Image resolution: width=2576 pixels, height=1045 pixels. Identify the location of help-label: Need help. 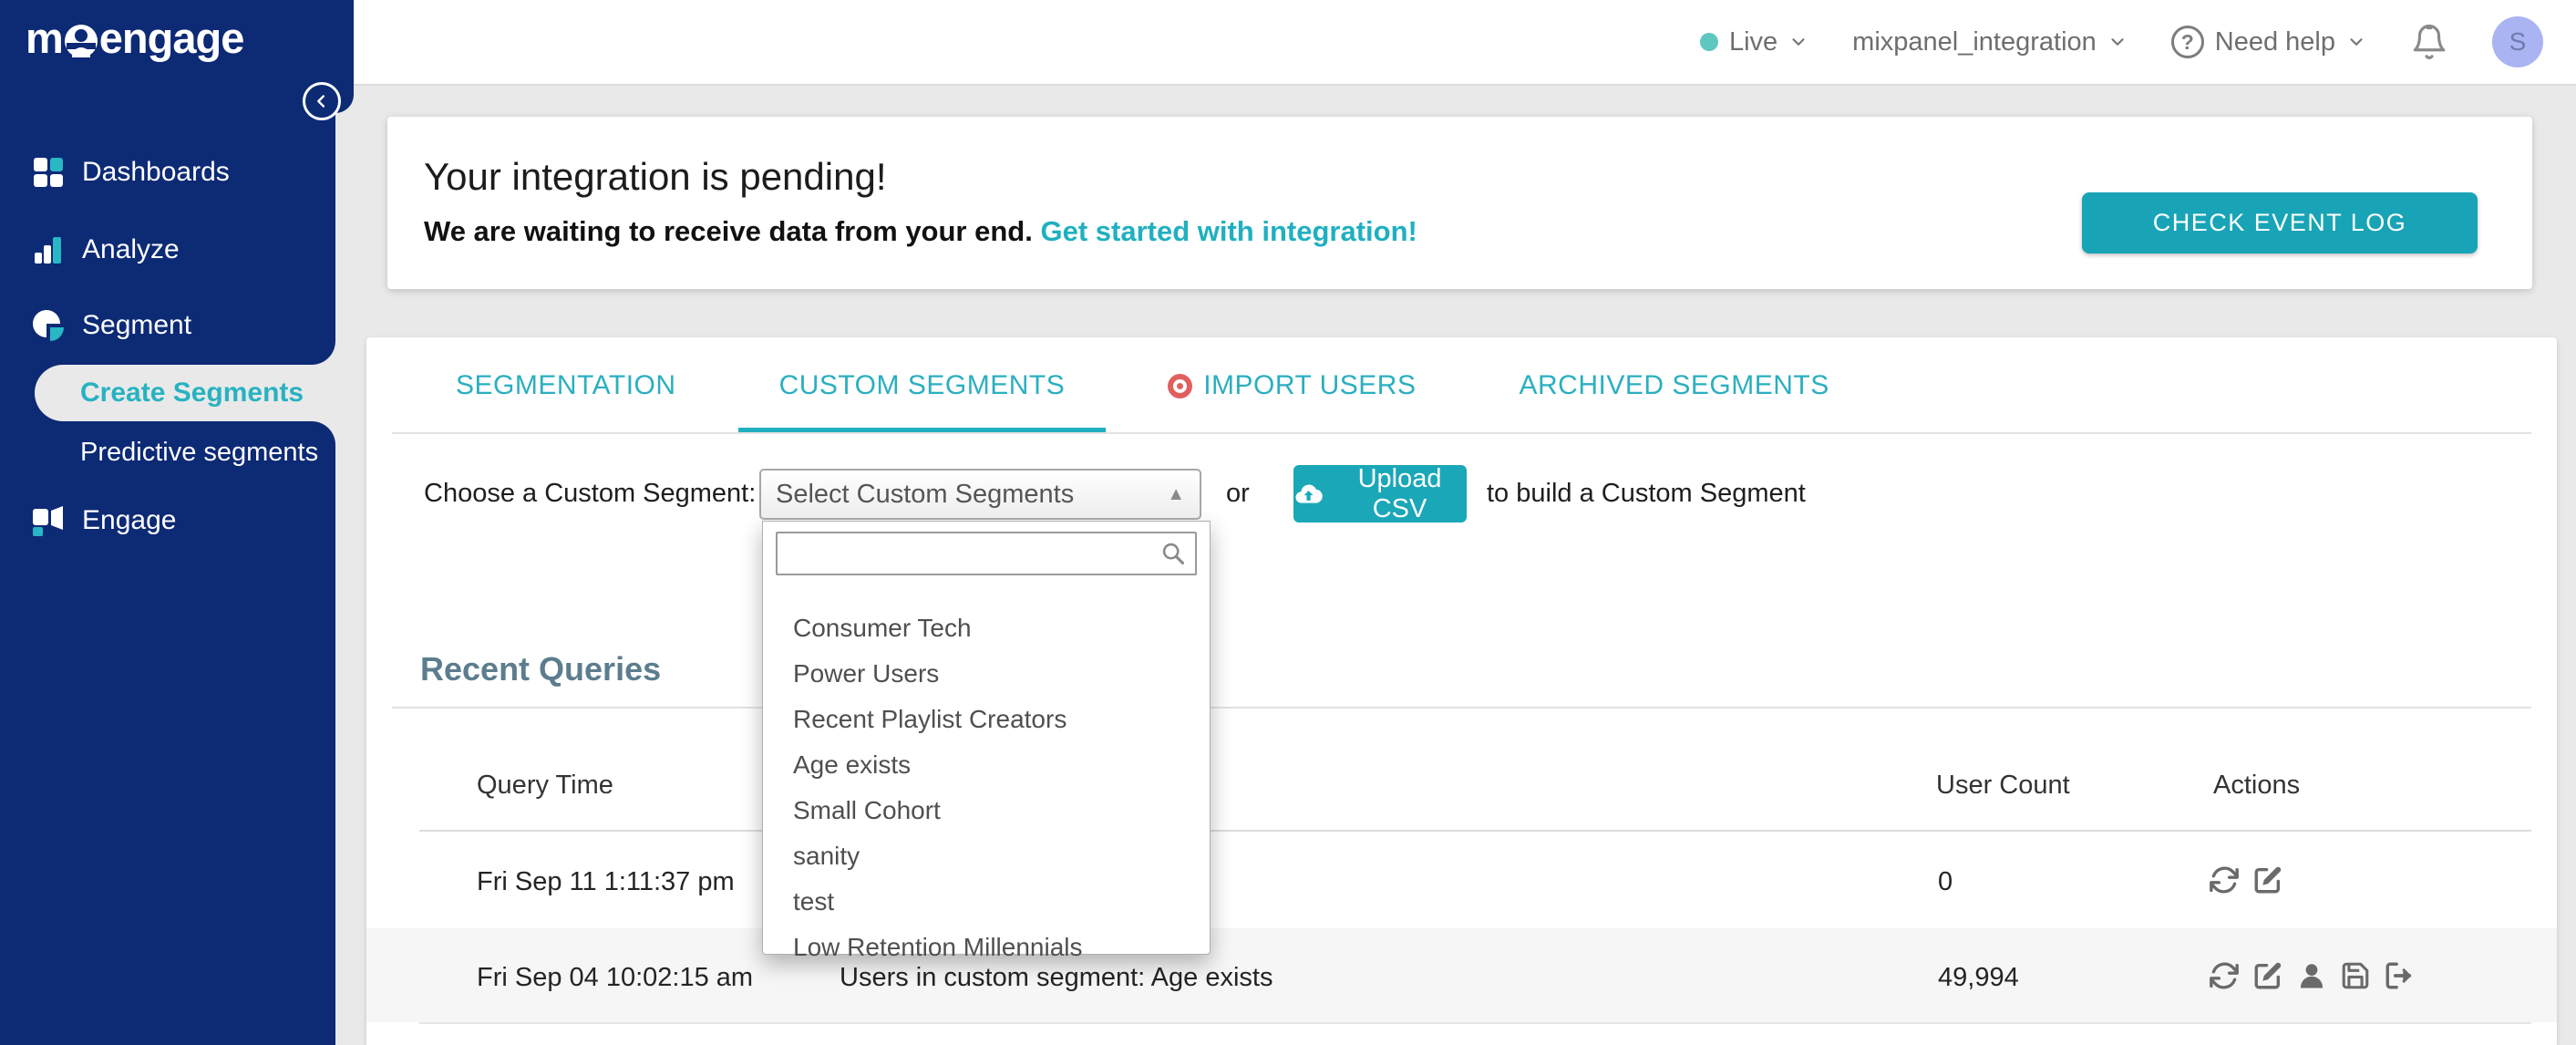
(2274, 41).